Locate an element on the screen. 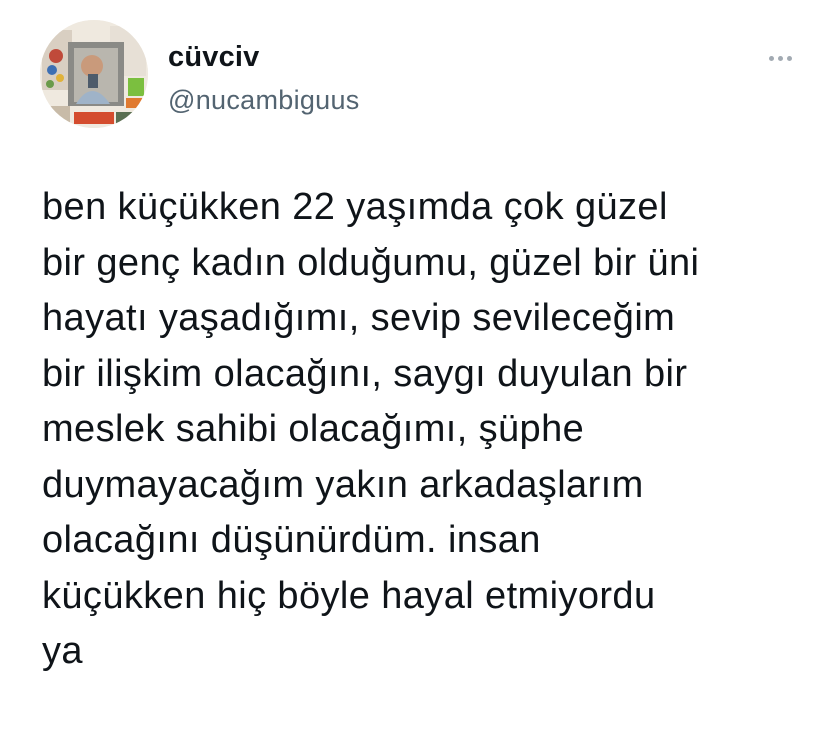 This screenshot has width=828, height=744. display-name: cüvciv is located at coordinates (264, 57).